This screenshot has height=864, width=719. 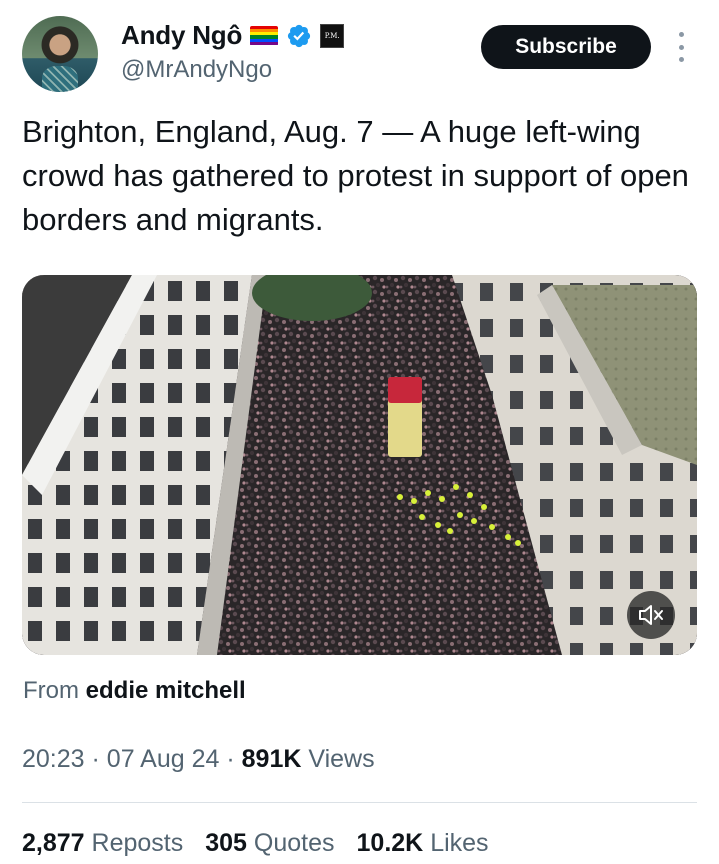 I want to click on likes-stat: 10.2K Likes, so click(x=423, y=843).